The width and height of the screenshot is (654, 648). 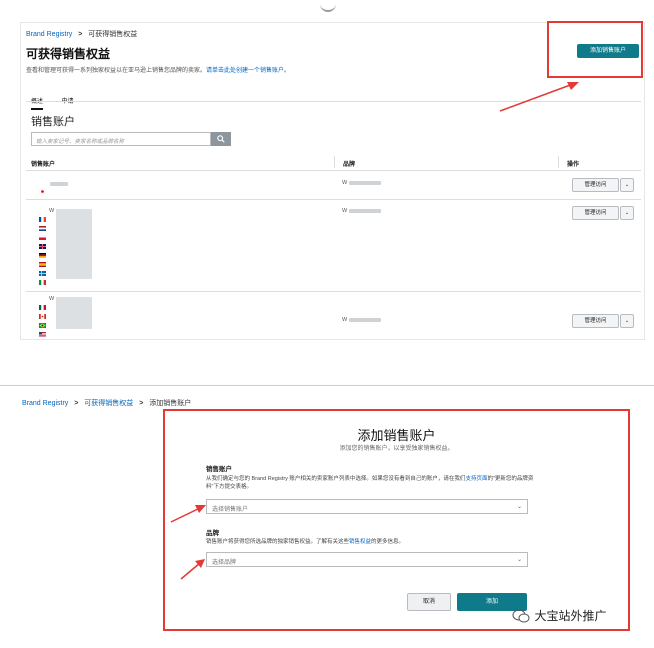 What do you see at coordinates (367, 559) in the screenshot?
I see `brand-select: 选择品牌 ⌄` at bounding box center [367, 559].